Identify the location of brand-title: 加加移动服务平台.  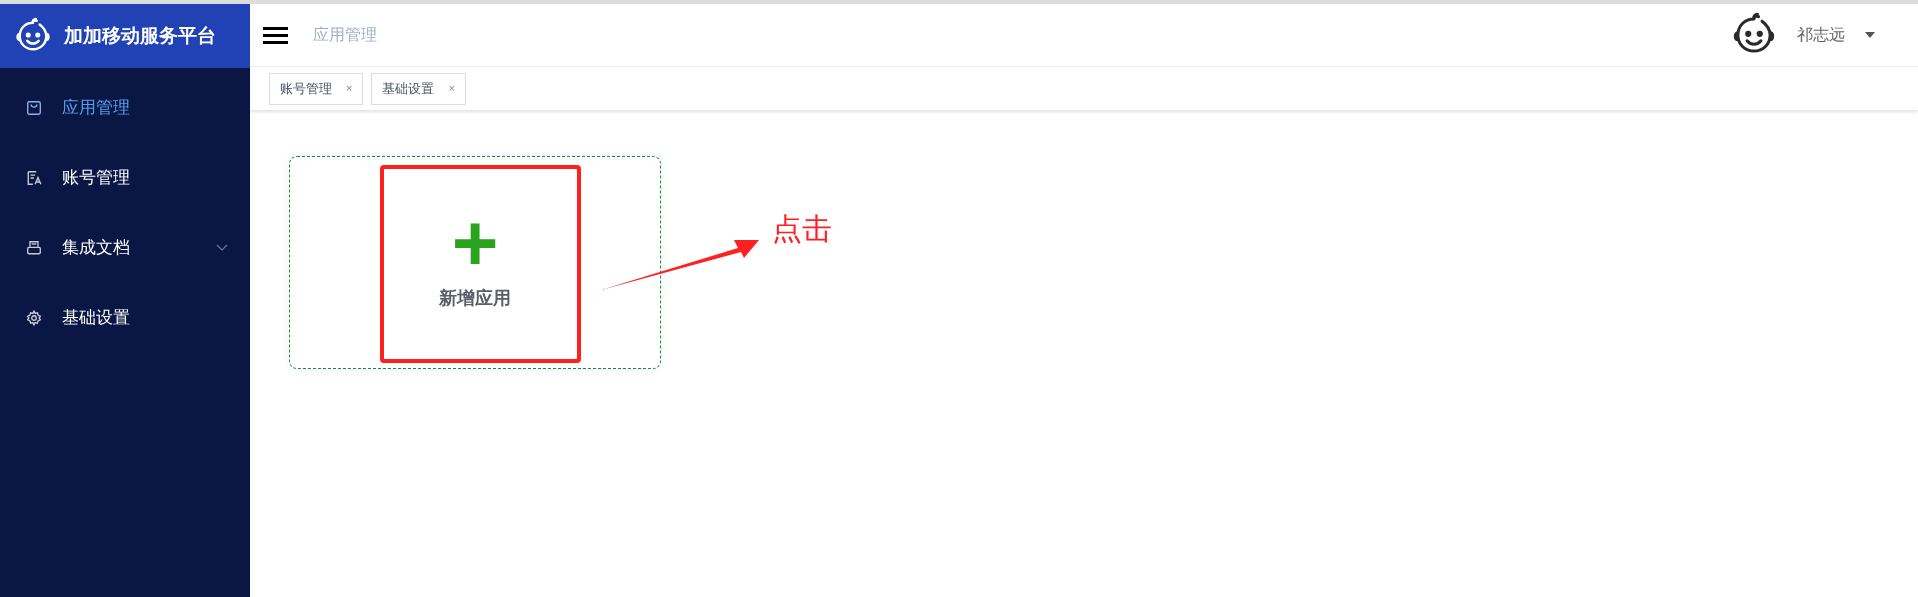
(140, 35).